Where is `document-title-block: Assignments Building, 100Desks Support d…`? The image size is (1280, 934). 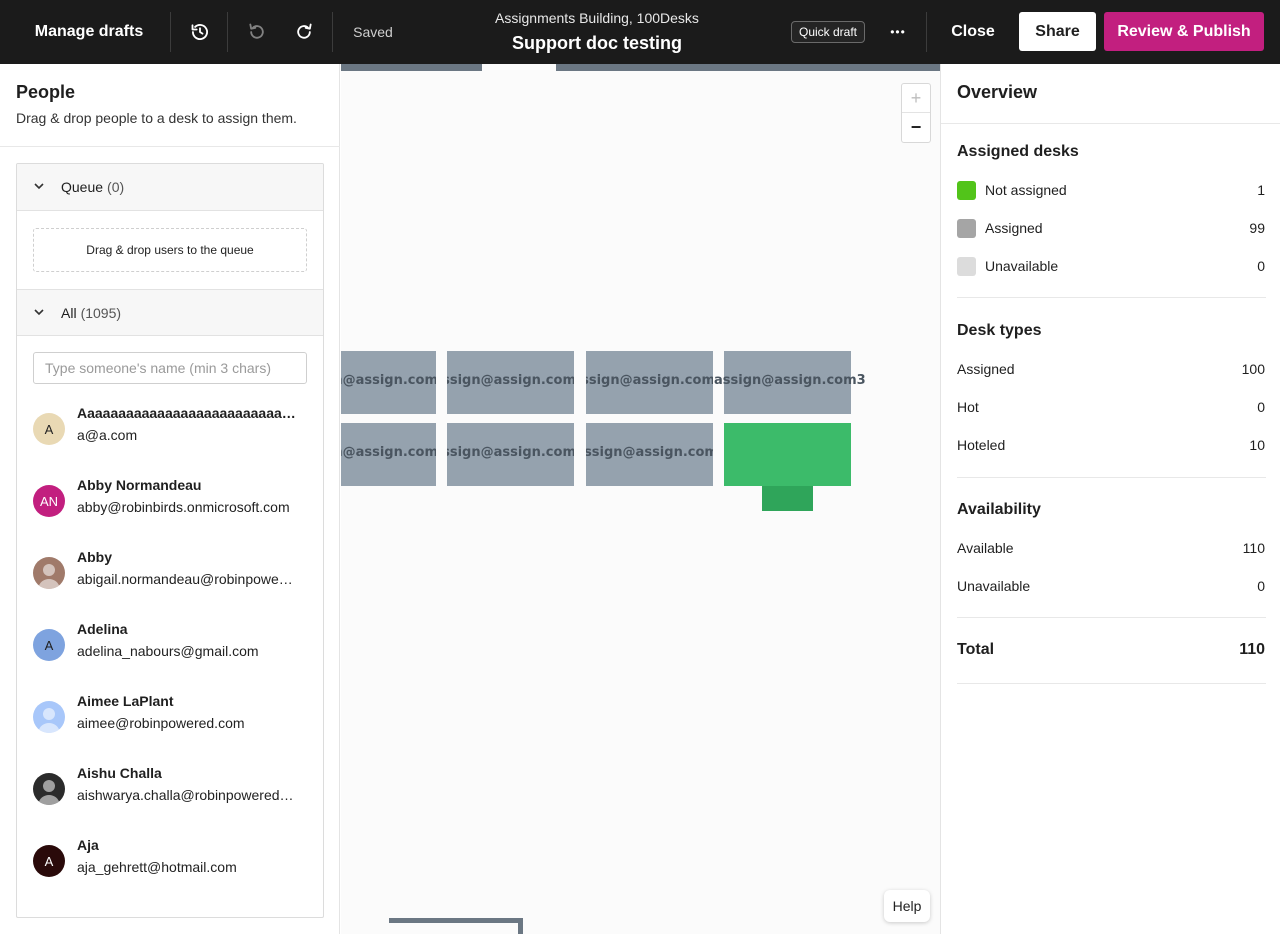
document-title-block: Assignments Building, 100Desks Support d… is located at coordinates (597, 32).